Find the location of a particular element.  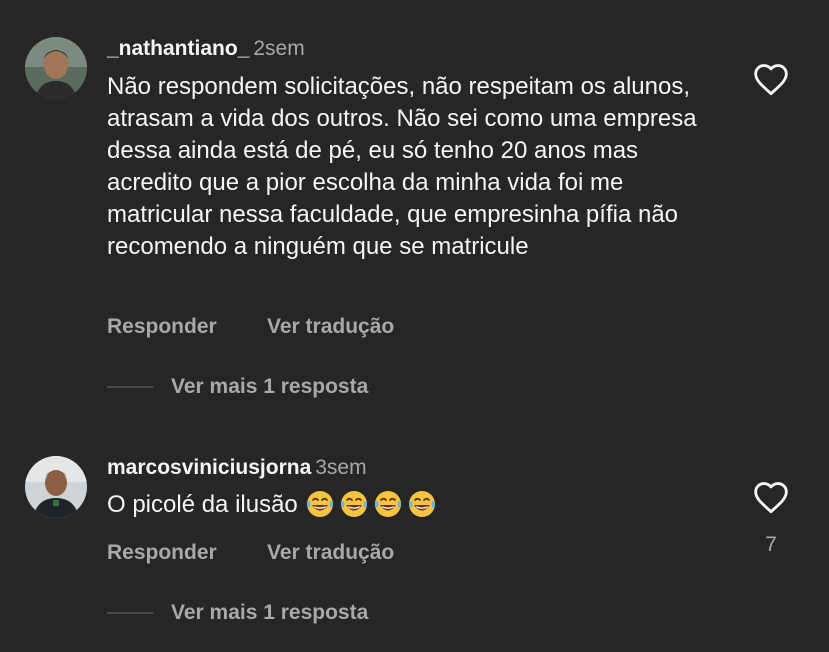

comment-header: marcosviniciusjorna 3sem is located at coordinates (237, 468).